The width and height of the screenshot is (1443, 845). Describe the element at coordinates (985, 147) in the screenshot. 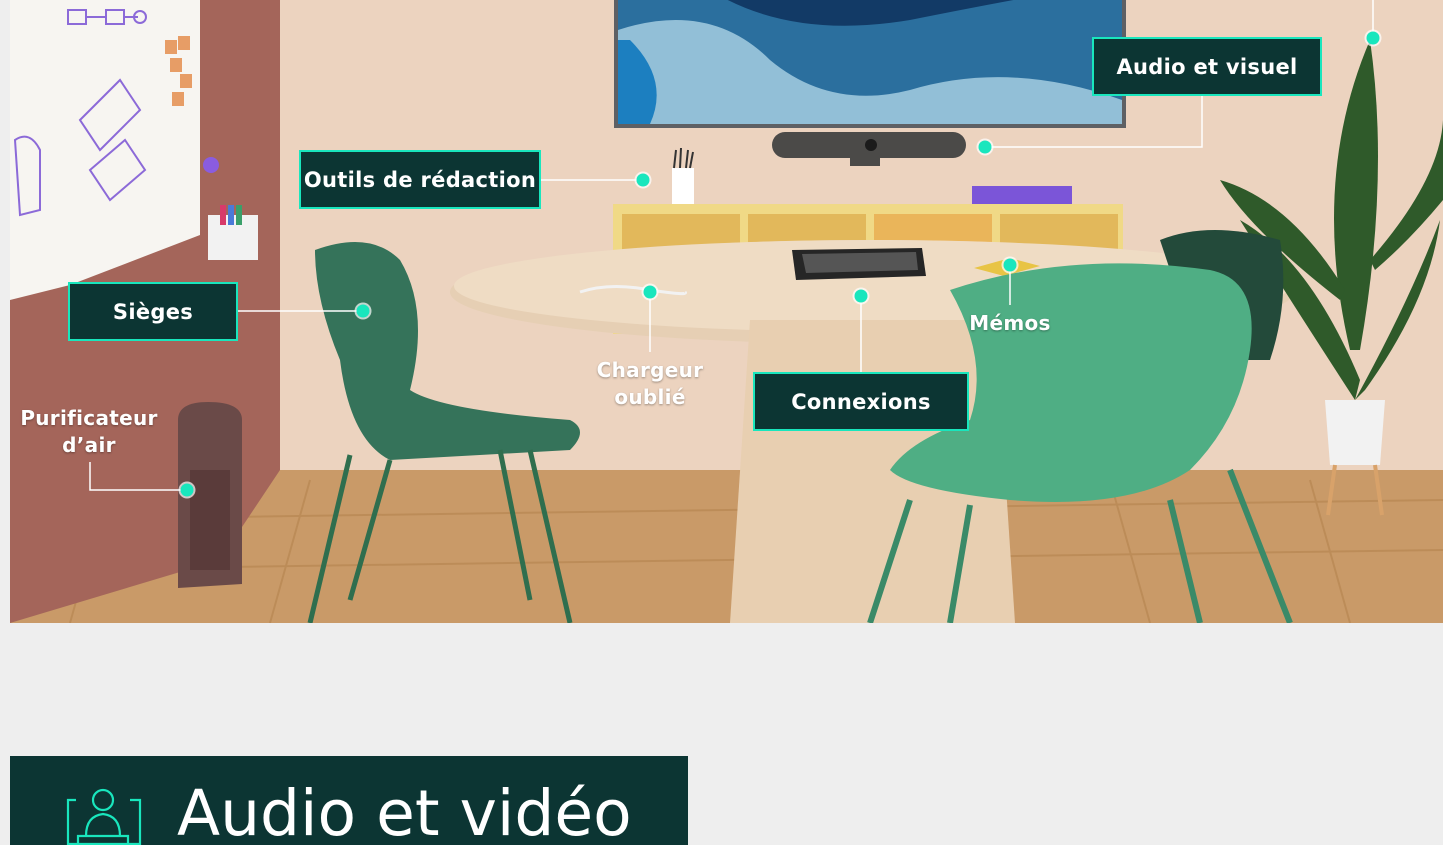

I see `hotspot-audio-visuel` at that location.